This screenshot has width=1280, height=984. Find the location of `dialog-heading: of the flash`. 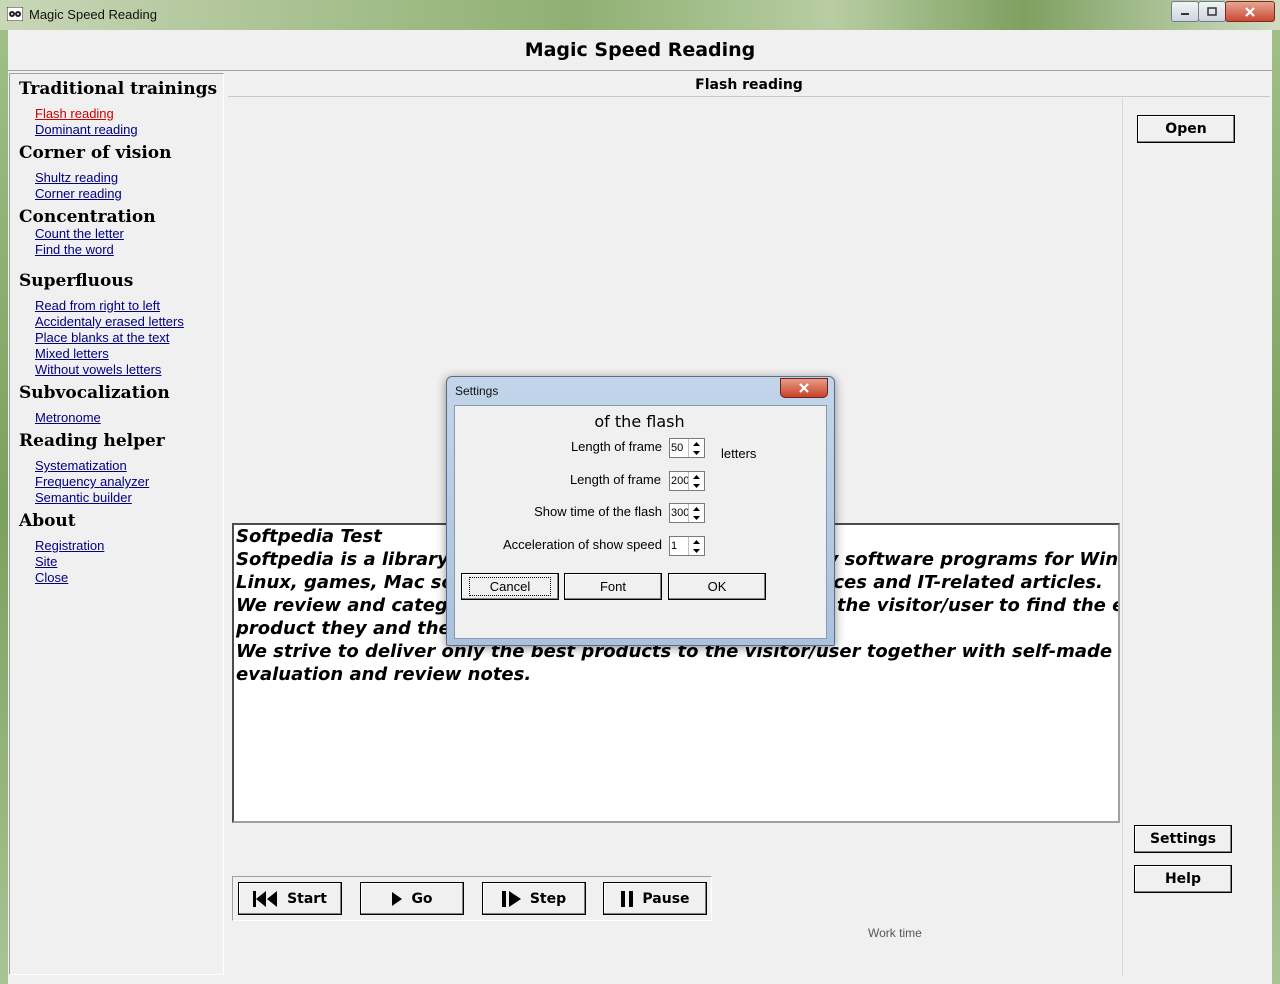

dialog-heading: of the flash is located at coordinates (639, 421).